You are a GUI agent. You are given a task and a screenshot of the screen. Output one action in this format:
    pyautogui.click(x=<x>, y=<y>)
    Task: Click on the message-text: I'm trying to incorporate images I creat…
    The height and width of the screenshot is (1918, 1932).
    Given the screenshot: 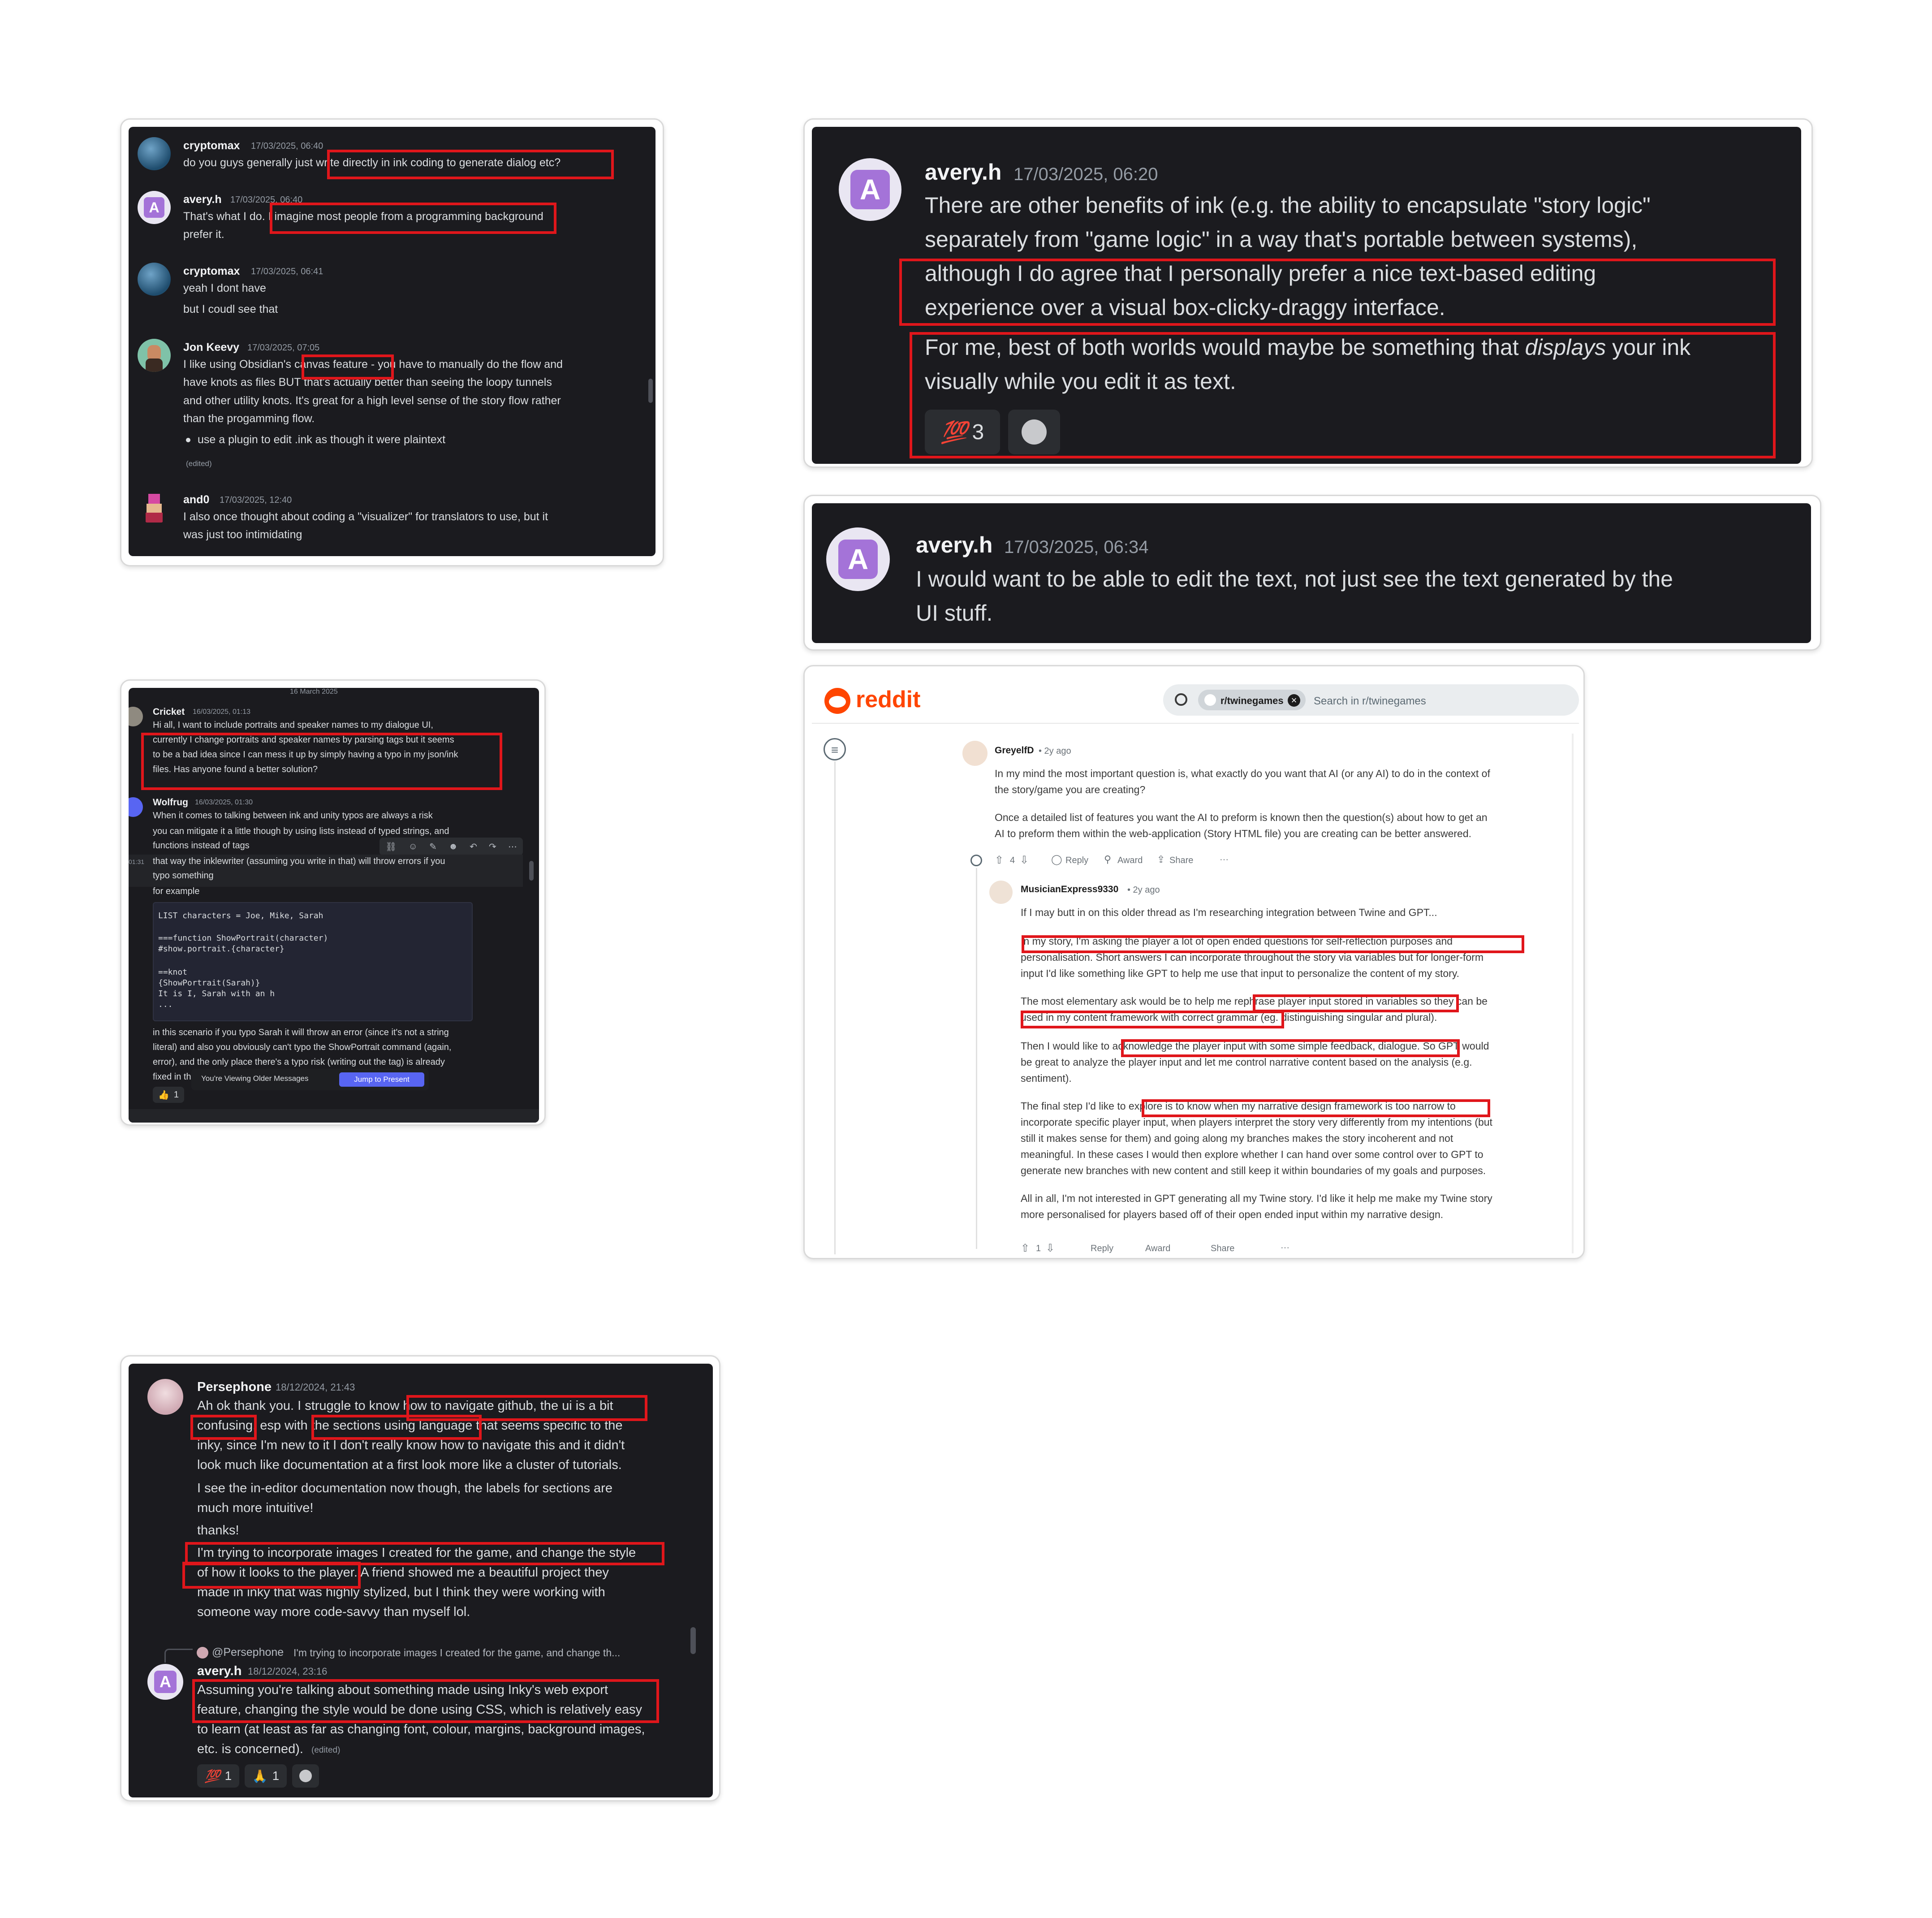 What is the action you would take?
    pyautogui.click(x=416, y=1553)
    